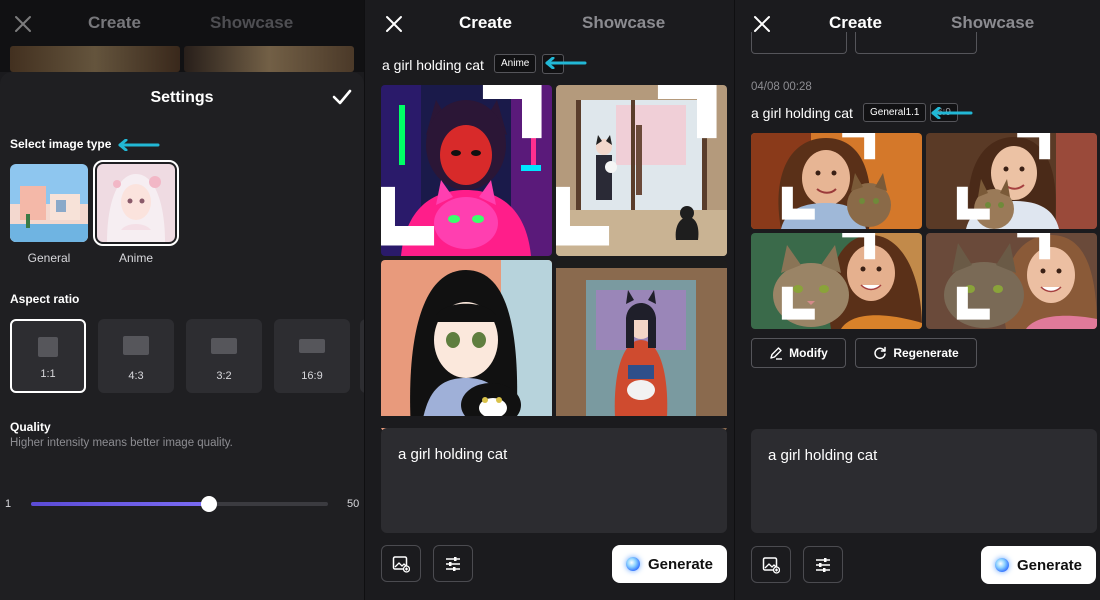 This screenshot has height=600, width=1100. I want to click on dimmed-background: Create Showcase, so click(182, 36).